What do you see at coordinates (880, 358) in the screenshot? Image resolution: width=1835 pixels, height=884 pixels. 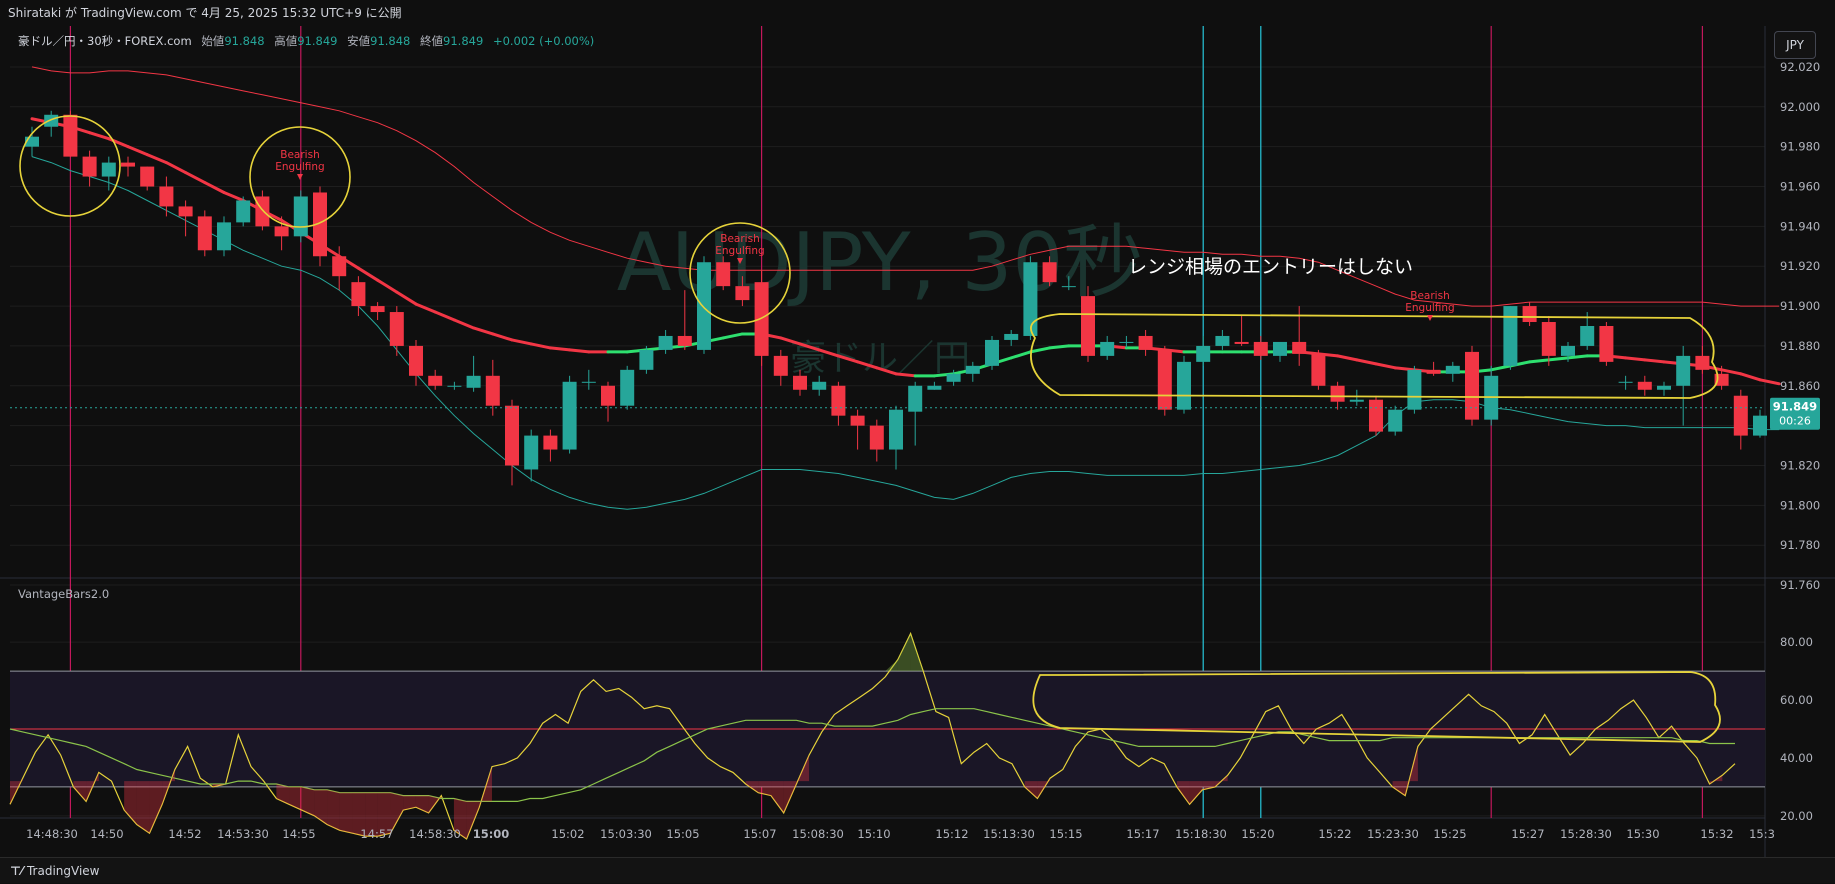 I see `watermark-name: 豪ドル／円` at bounding box center [880, 358].